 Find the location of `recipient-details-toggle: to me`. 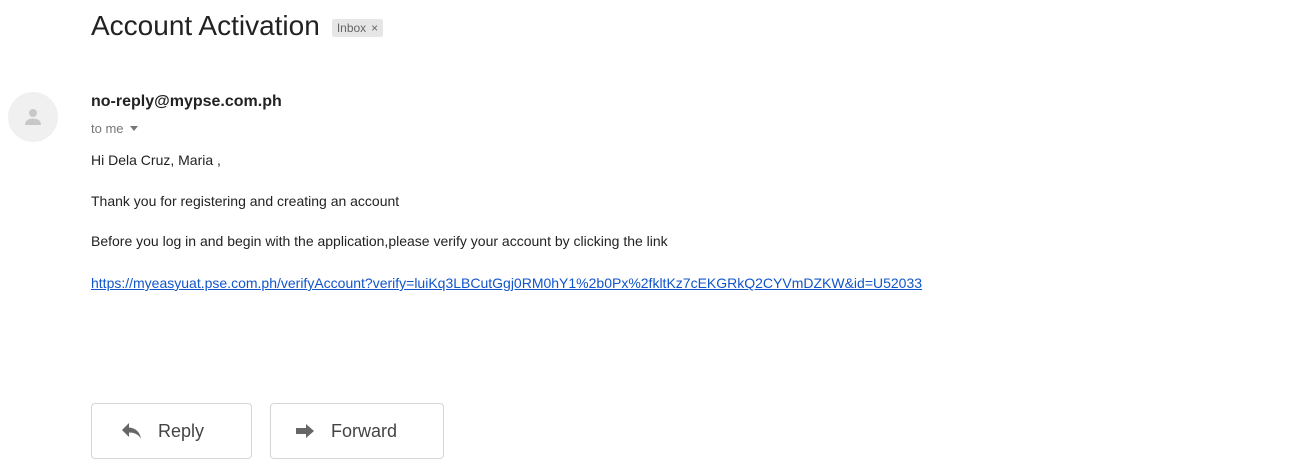

recipient-details-toggle: to me is located at coordinates (114, 128).